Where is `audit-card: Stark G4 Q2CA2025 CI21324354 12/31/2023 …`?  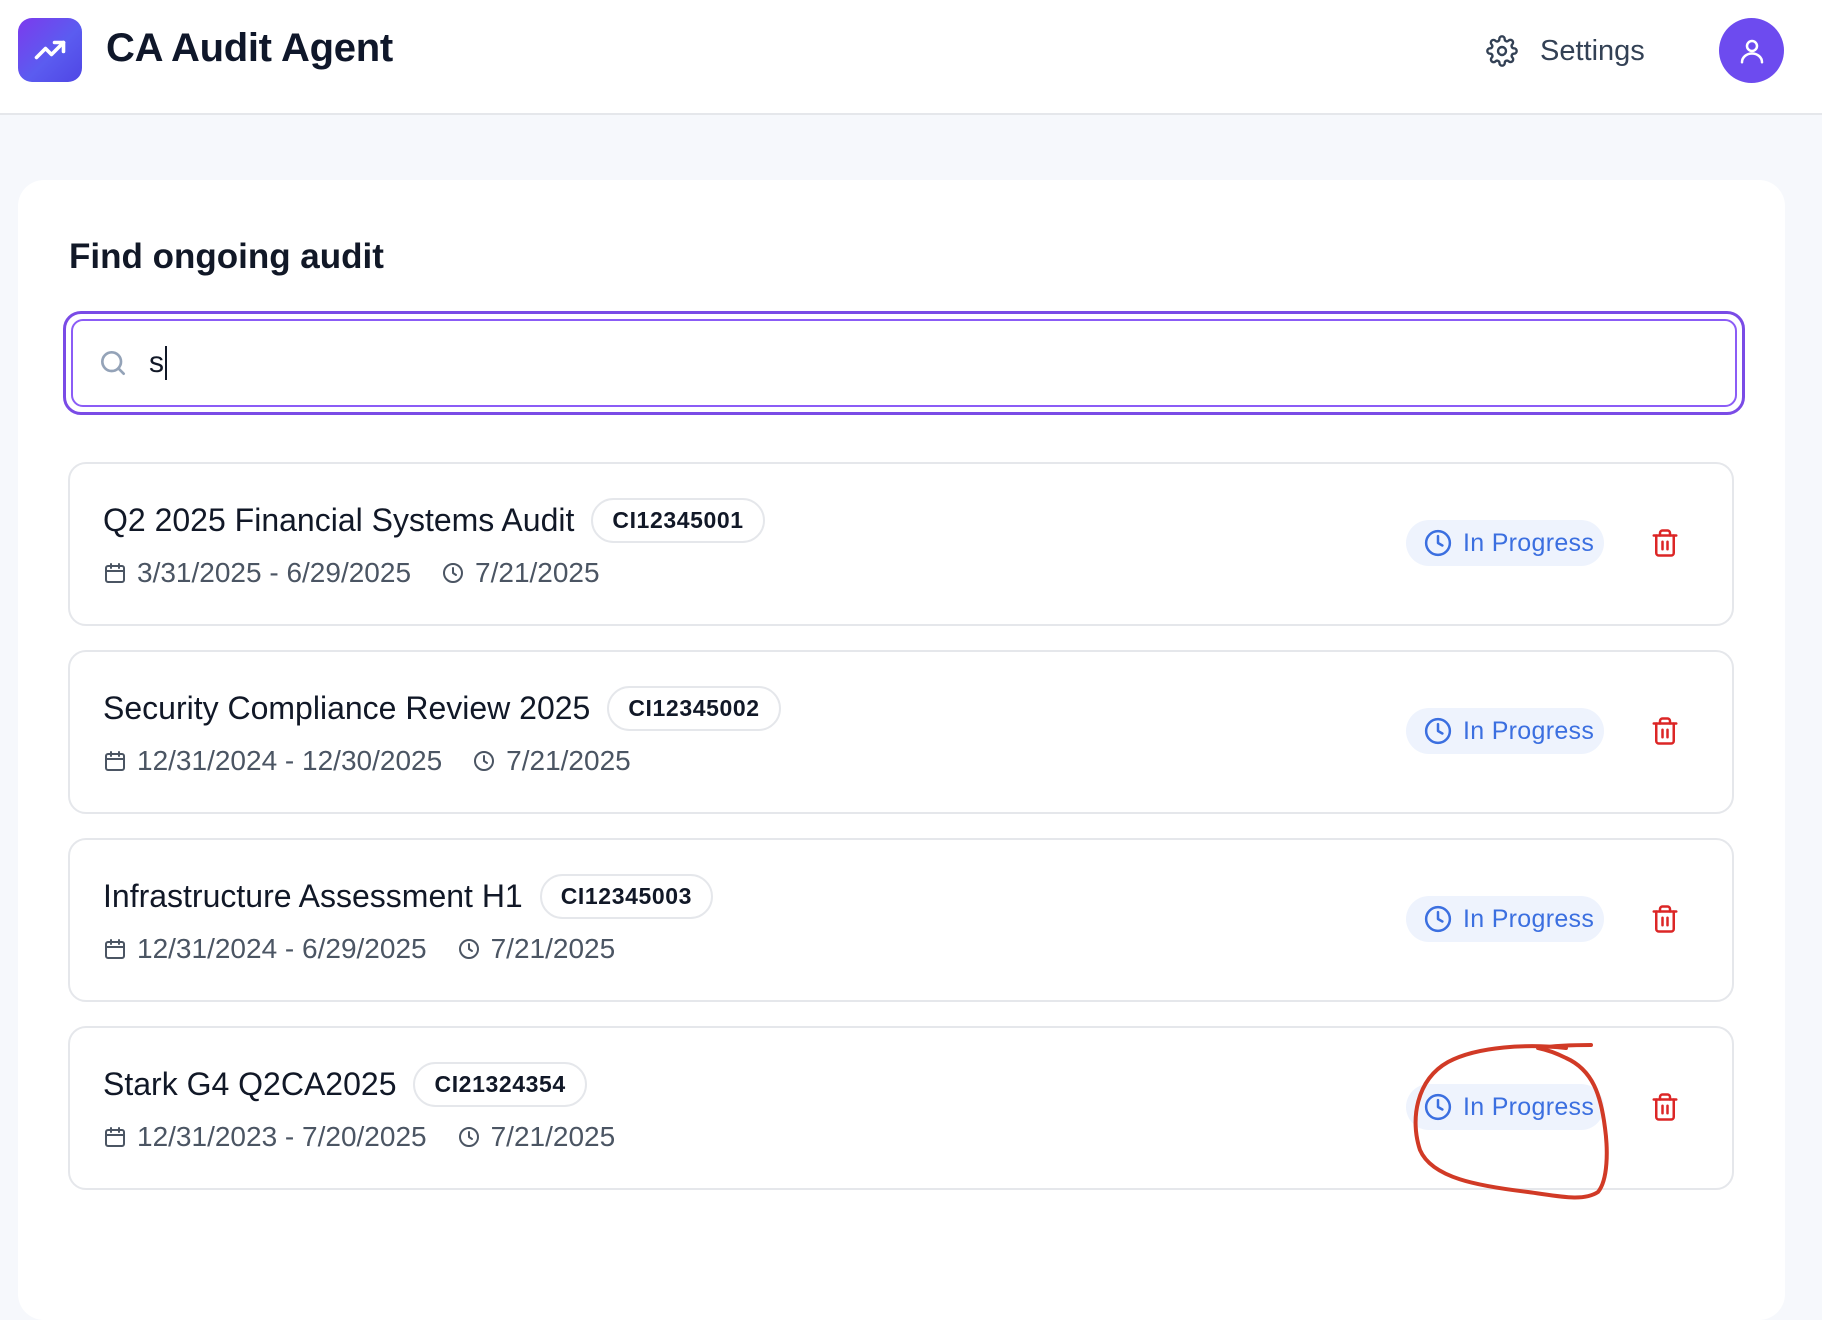 audit-card: Stark G4 Q2CA2025 CI21324354 12/31/2023 … is located at coordinates (901, 1108).